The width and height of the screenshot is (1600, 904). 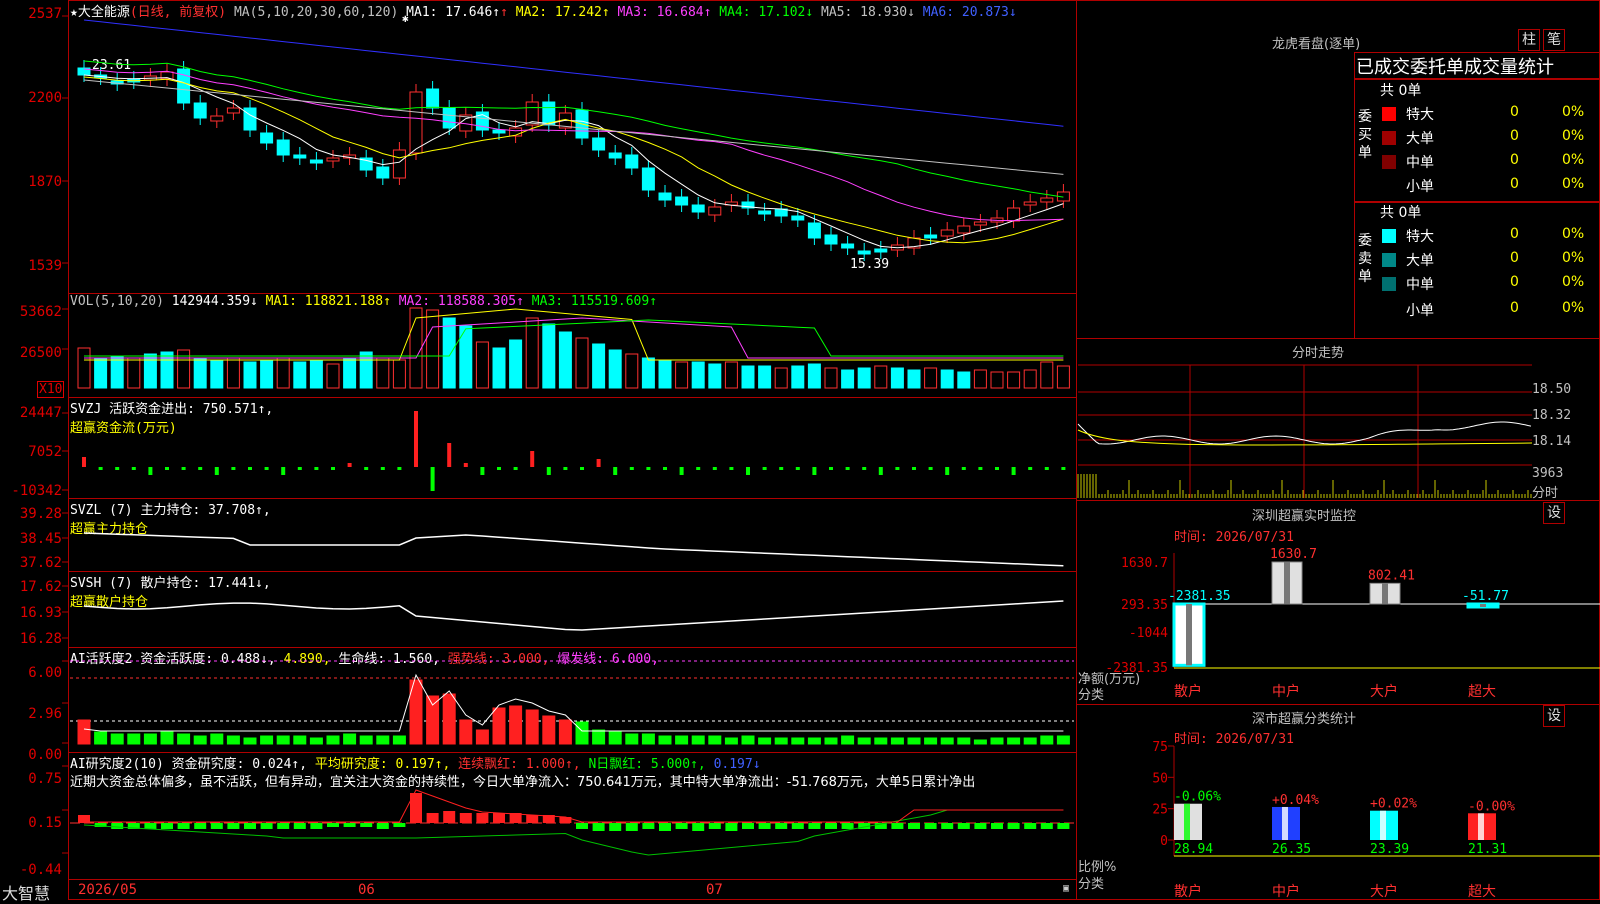 What do you see at coordinates (573, 129) in the screenshot?
I see `ma4-line` at bounding box center [573, 129].